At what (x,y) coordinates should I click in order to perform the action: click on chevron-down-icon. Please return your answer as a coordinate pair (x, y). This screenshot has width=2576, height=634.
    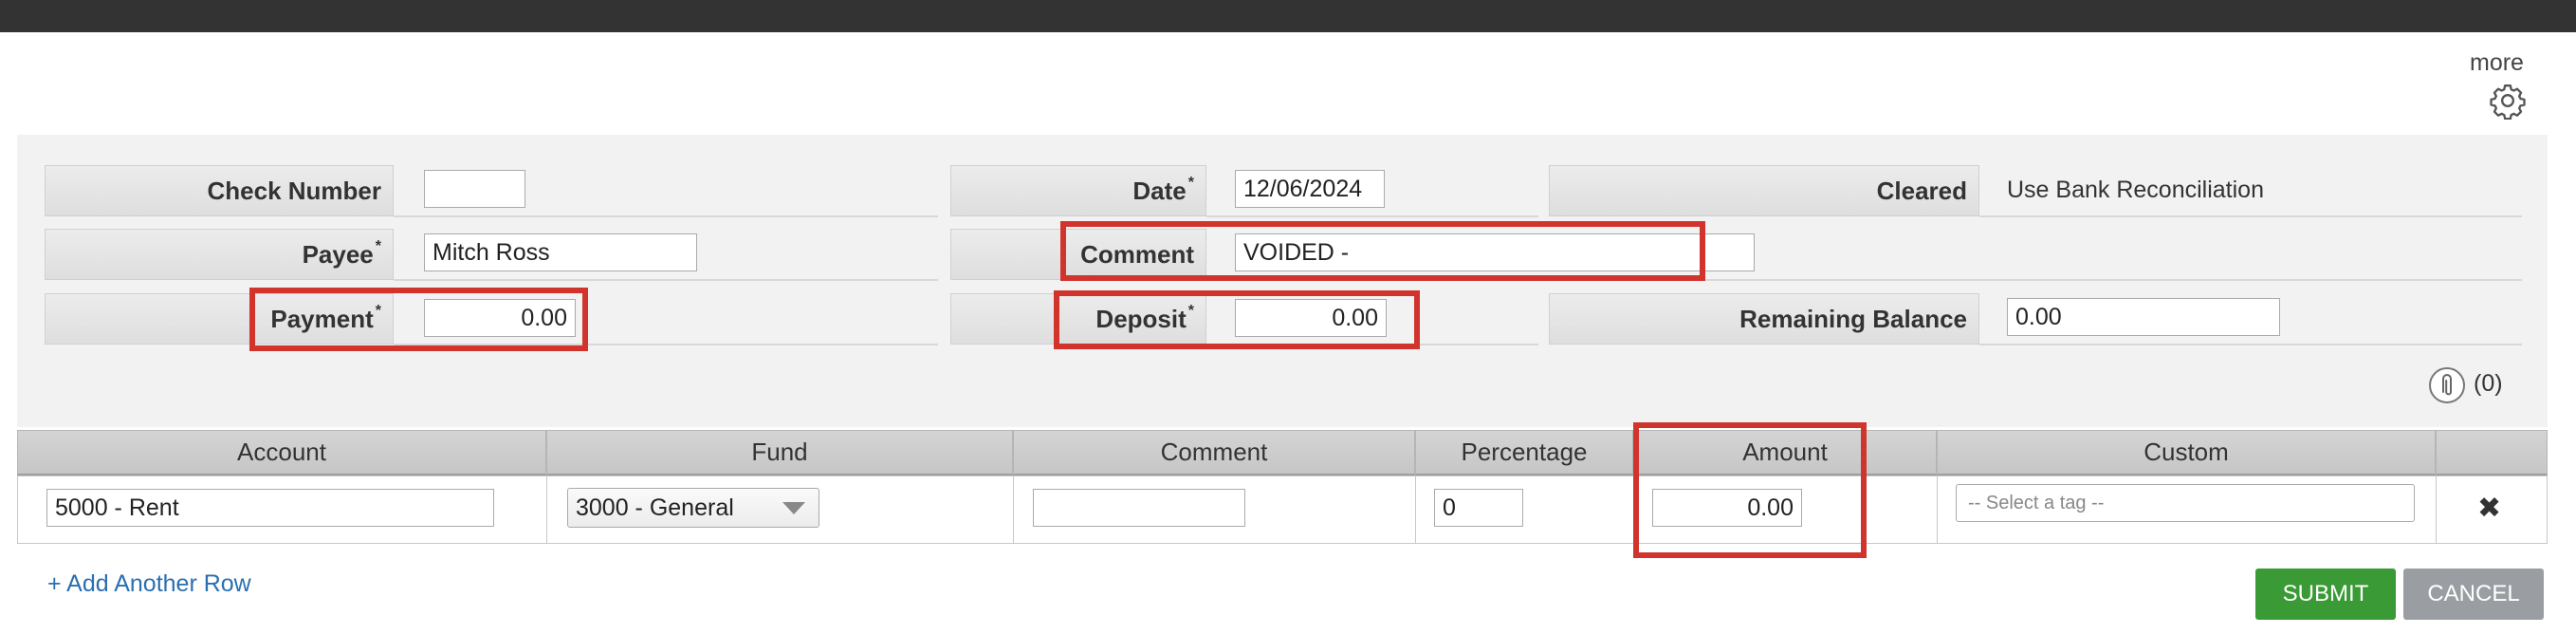
    Looking at the image, I should click on (793, 508).